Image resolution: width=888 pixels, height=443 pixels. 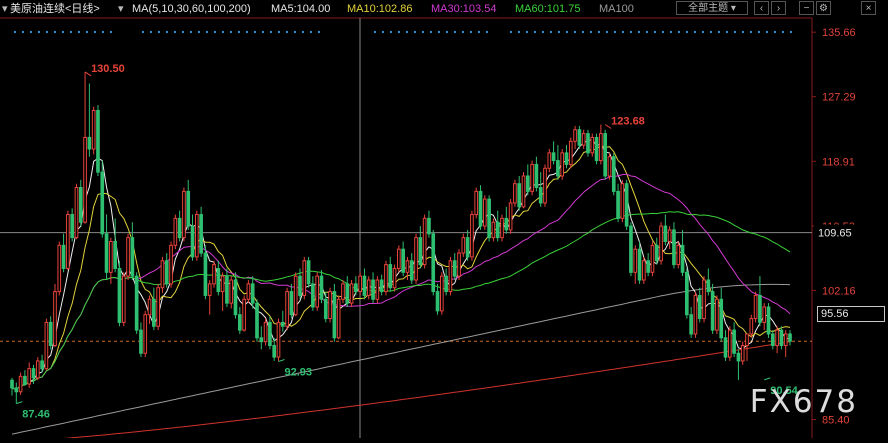 I want to click on theme-dropdown-button: 全部主题 ▾, so click(x=712, y=8).